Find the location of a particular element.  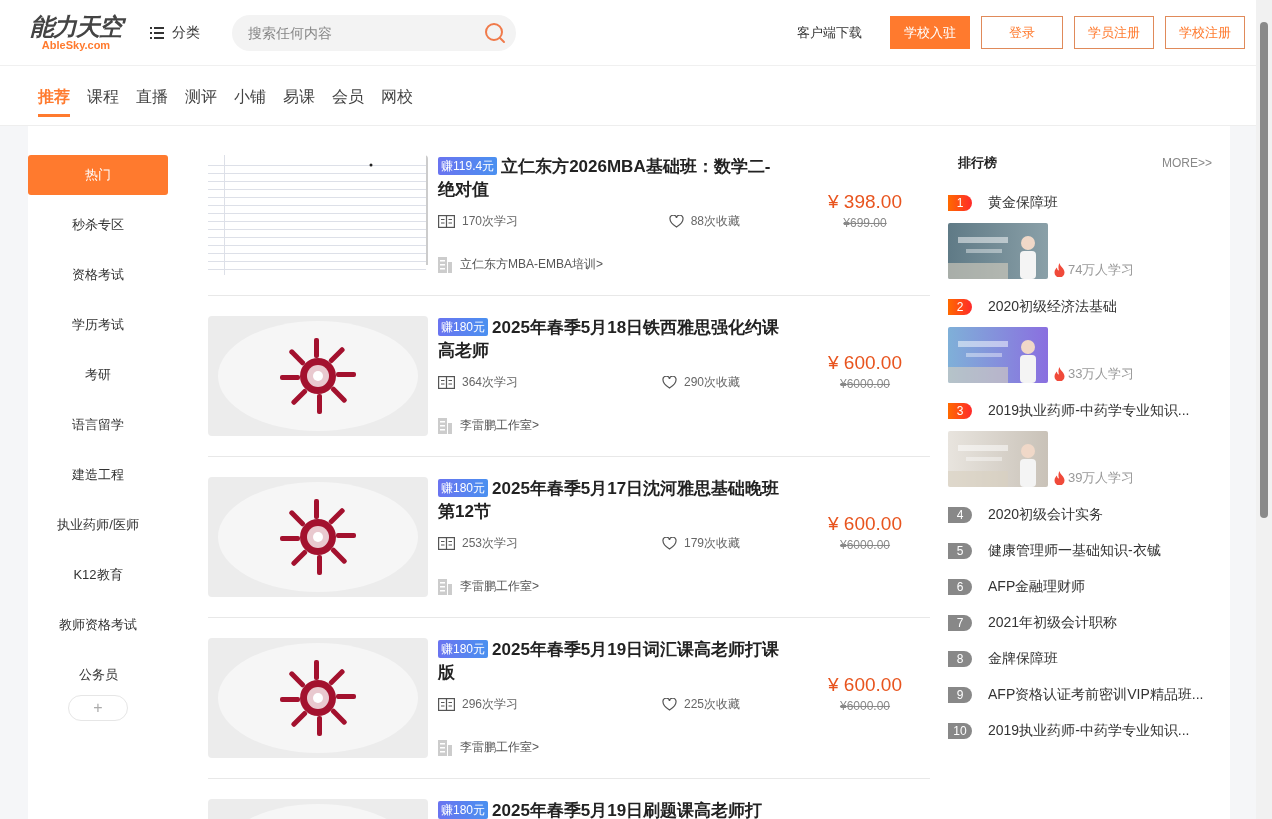

ranking-item: 2021年初级会计职称 is located at coordinates (1053, 623).